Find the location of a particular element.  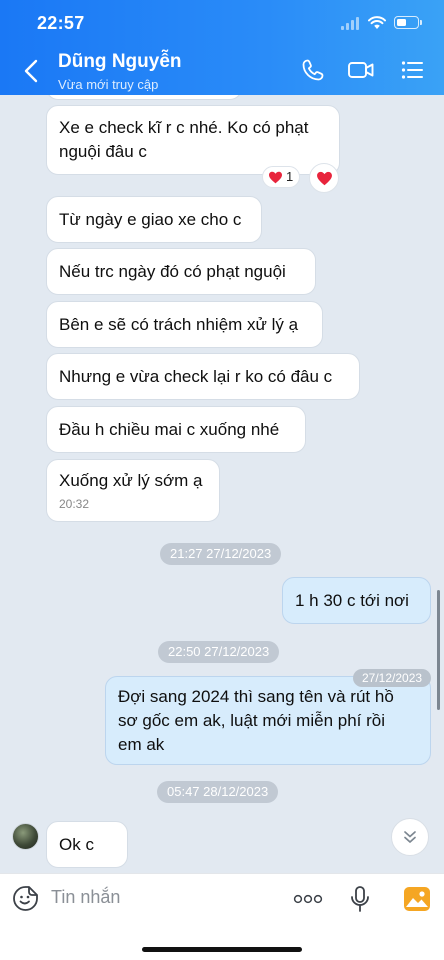

gallery-icon is located at coordinates (417, 899).